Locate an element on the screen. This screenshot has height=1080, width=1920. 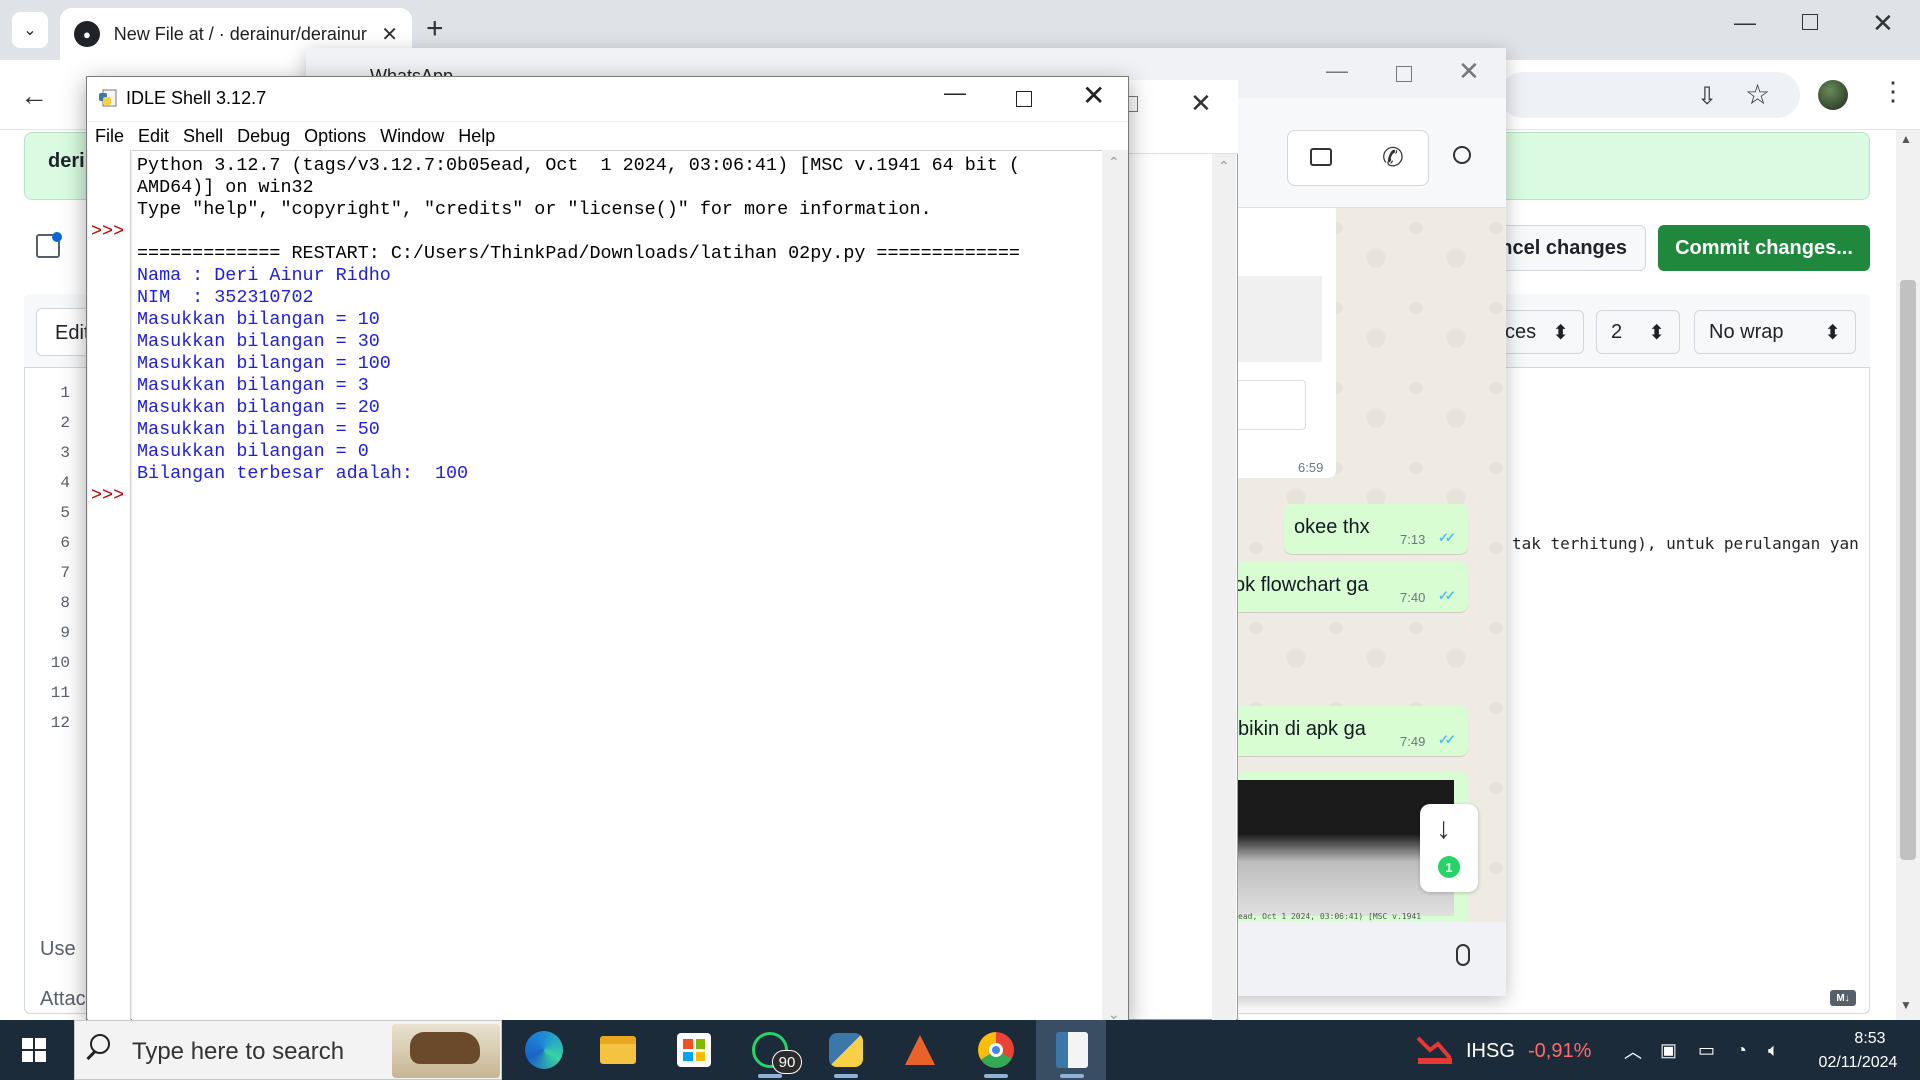
image-text: ead, Oct 1 2024, 03:06:41) [MSC v.1941 is located at coordinates (1330, 916).